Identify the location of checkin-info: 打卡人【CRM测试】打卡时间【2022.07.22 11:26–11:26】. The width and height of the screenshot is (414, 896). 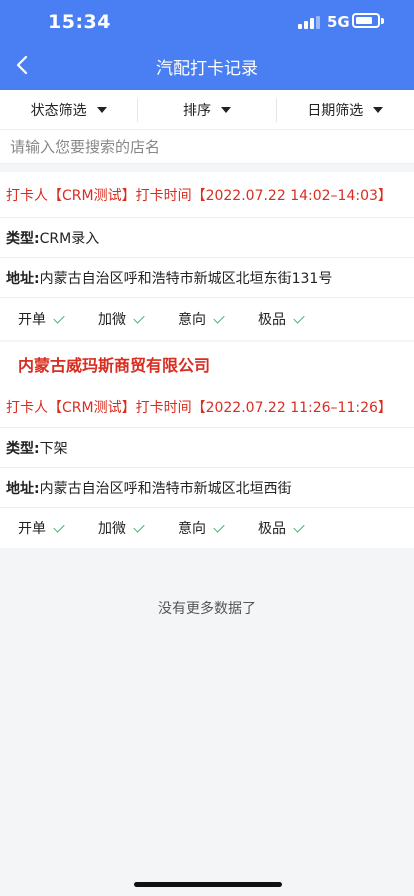
(199, 407).